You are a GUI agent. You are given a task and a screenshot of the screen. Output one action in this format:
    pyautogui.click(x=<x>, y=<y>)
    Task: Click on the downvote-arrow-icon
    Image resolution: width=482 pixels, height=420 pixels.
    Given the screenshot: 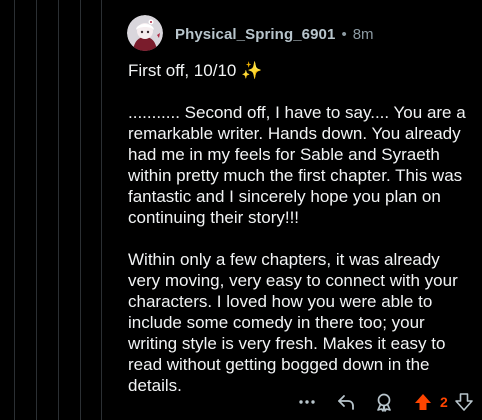 What is the action you would take?
    pyautogui.click(x=463, y=402)
    